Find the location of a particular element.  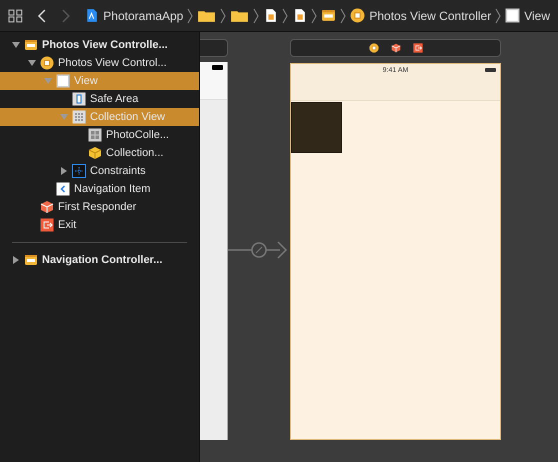

outline-row: Safe Area is located at coordinates (99, 99).